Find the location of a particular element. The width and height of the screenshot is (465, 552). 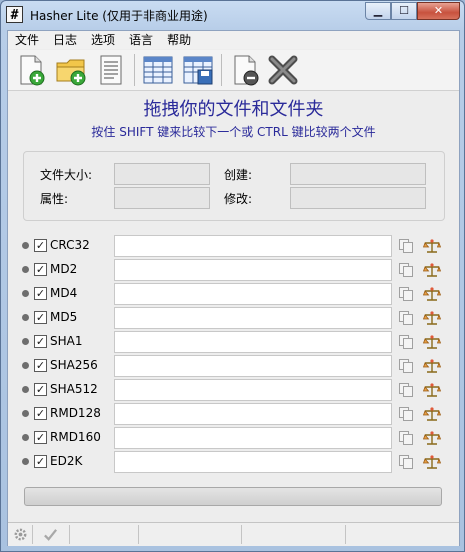

hash-row-md2: ✓ MD2 is located at coordinates (234, 270).